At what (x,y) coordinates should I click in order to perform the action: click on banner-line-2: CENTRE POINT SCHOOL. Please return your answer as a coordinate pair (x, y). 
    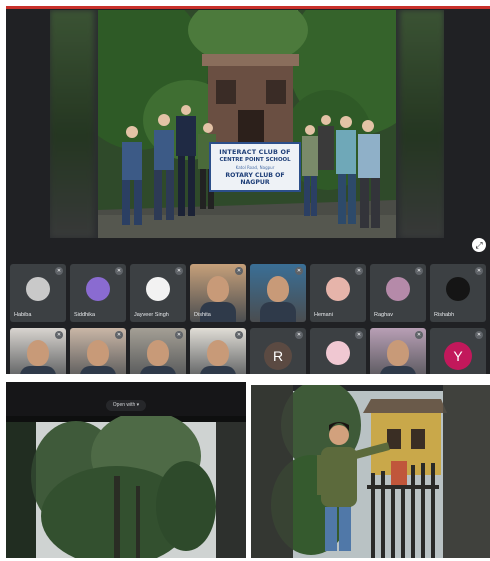
    Looking at the image, I should click on (255, 160).